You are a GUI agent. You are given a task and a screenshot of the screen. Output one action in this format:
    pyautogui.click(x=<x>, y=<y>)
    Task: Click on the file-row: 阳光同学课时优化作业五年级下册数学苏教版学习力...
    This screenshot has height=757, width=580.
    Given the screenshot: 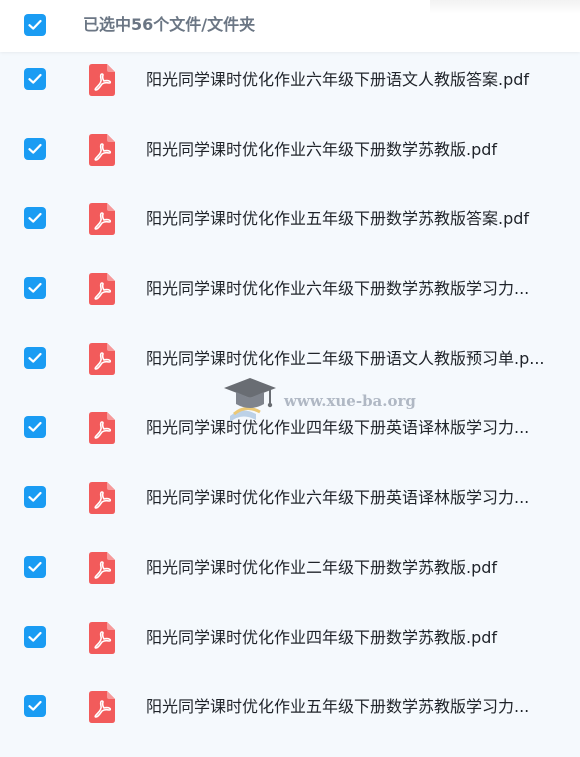 What is the action you would take?
    pyautogui.click(x=290, y=714)
    